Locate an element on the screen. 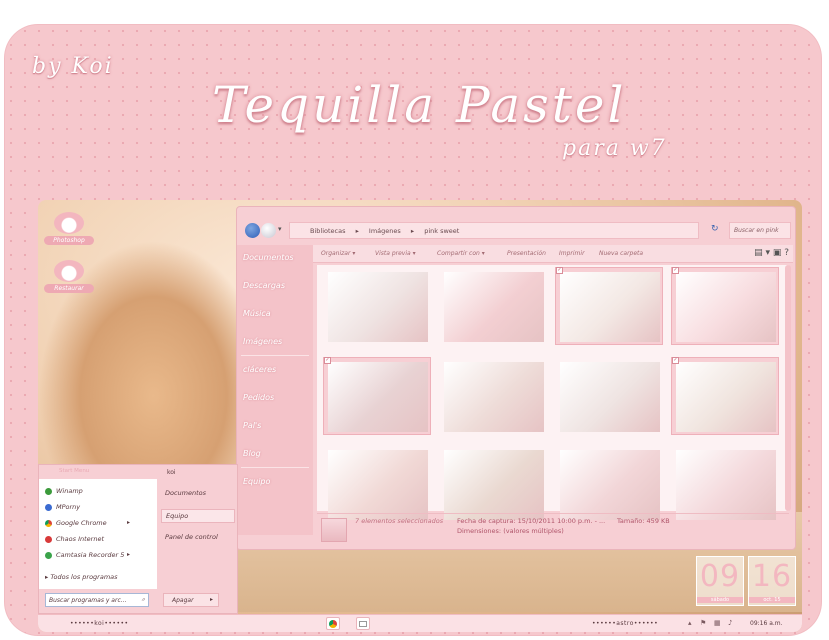 The image size is (829, 640). program-chrome: Google Chrome ▸ is located at coordinates (87, 523).